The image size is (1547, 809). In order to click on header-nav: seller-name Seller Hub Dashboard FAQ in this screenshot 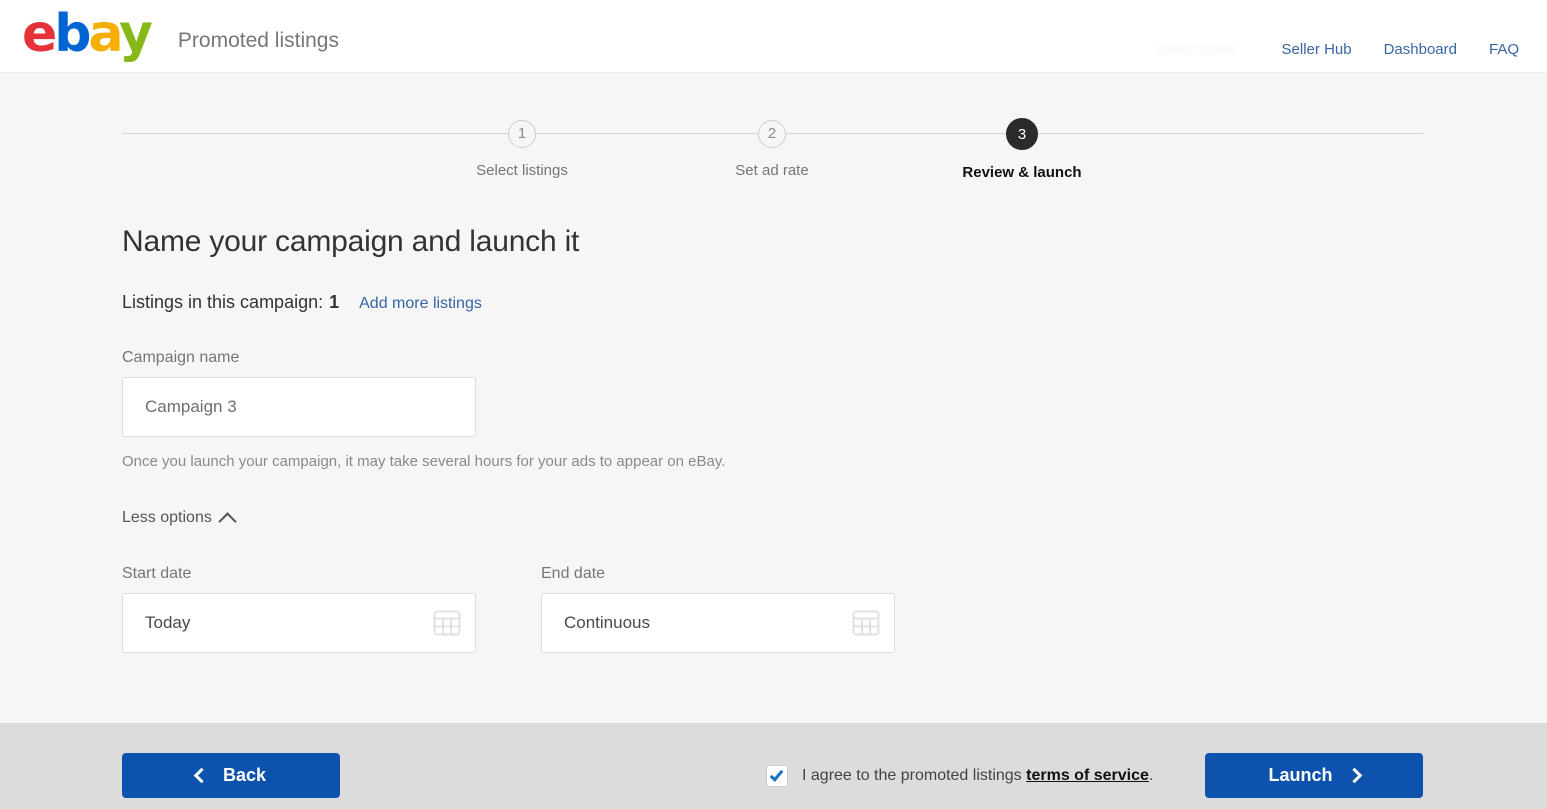, I will do `click(1338, 49)`.